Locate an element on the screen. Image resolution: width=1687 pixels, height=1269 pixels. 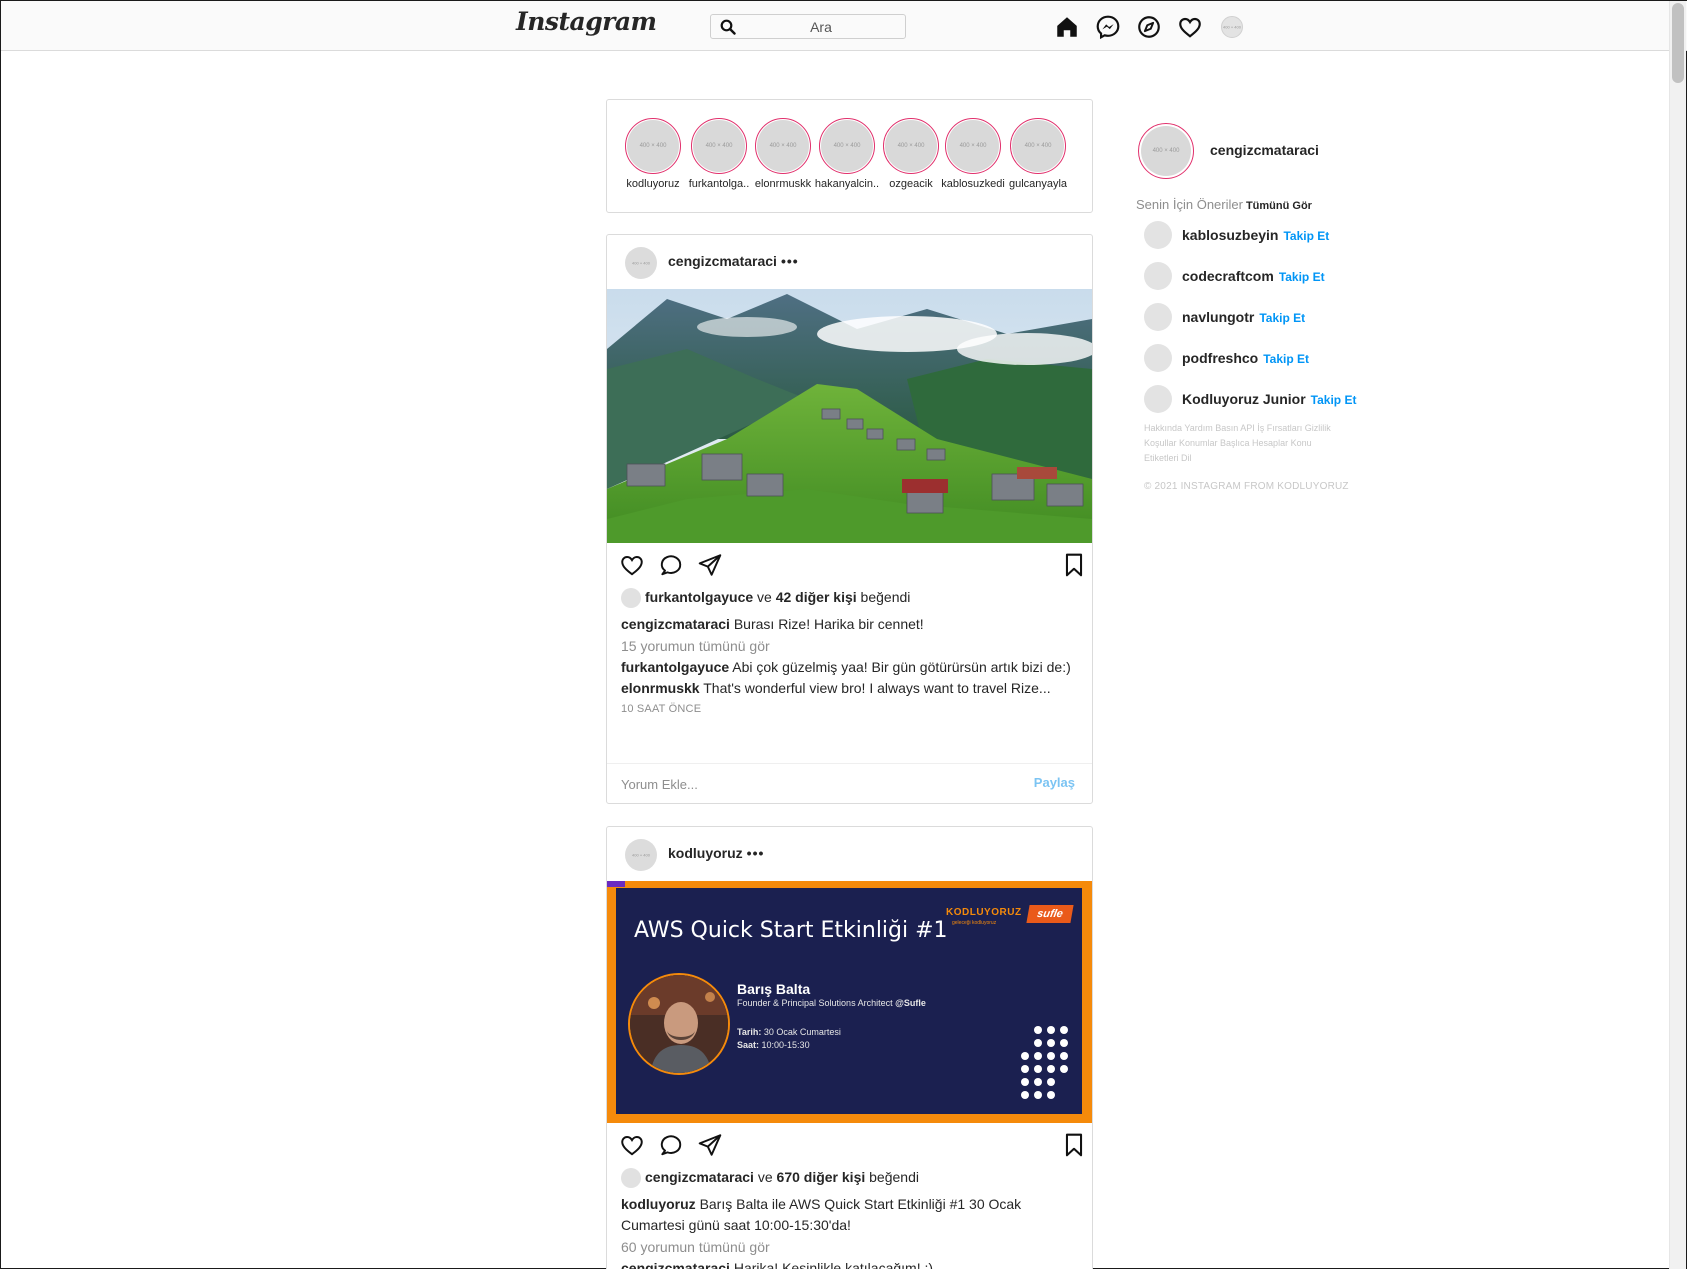
story-username: elonrmuskk is located at coordinates (783, 184).